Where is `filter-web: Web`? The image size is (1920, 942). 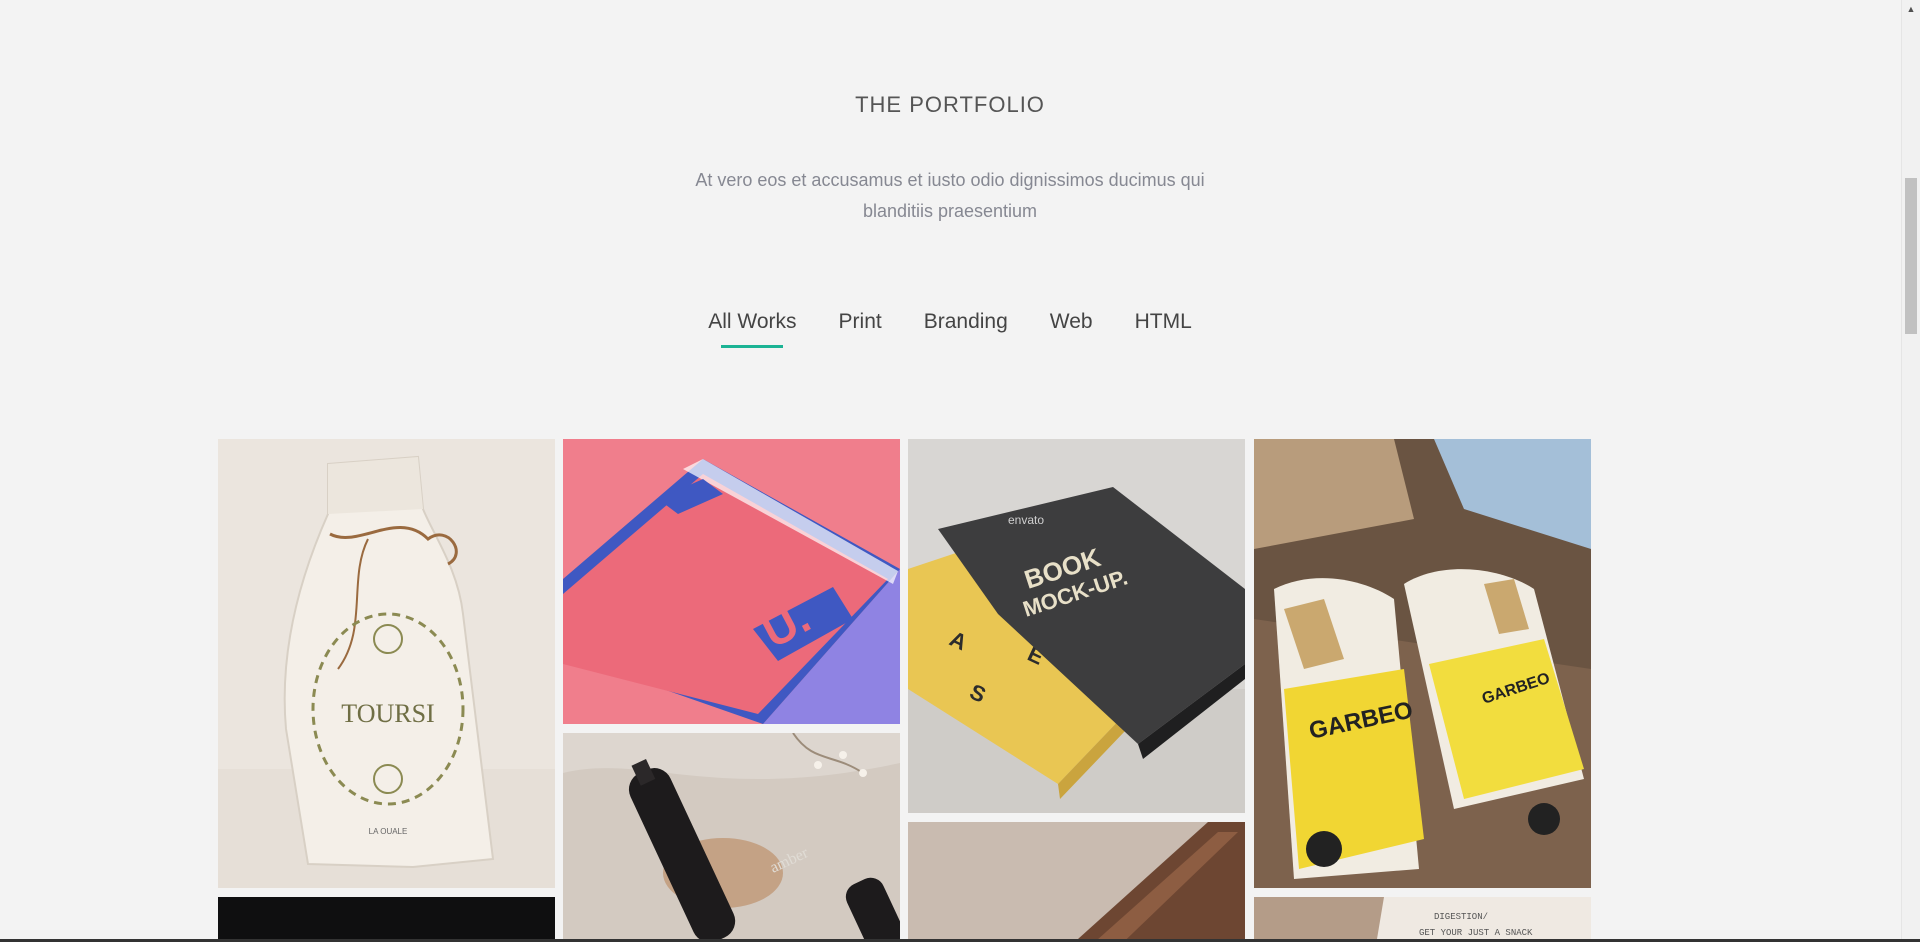
filter-web: Web is located at coordinates (1071, 329).